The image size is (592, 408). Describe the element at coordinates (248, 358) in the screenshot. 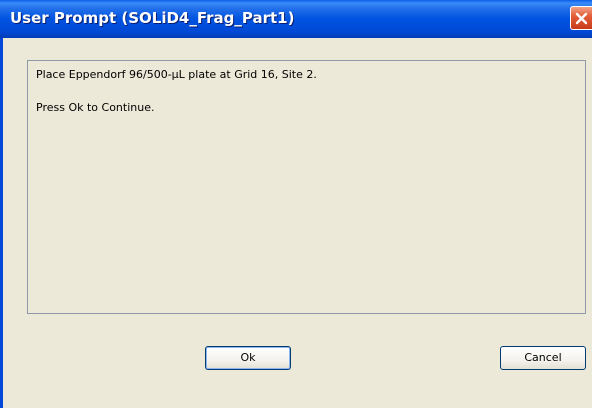

I see `ok-button: Ok` at that location.